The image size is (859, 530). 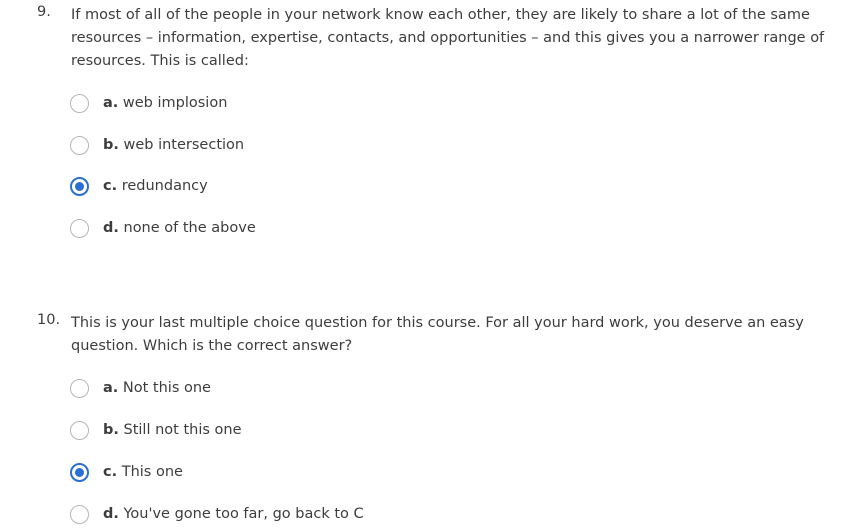 I want to click on option-label: a. Not this one, so click(x=157, y=388).